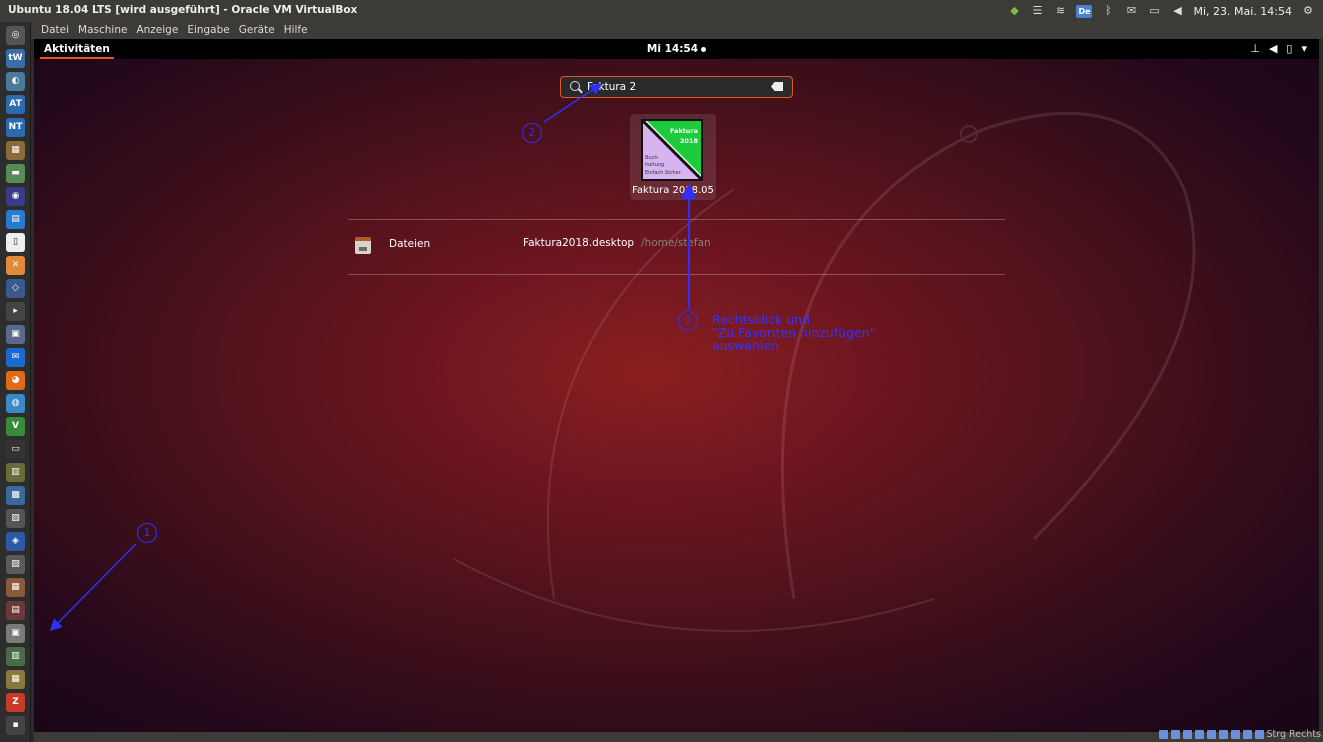 This screenshot has height=742, width=1323. What do you see at coordinates (1037, 11) in the screenshot?
I see `menu-list-icon: ☰` at bounding box center [1037, 11].